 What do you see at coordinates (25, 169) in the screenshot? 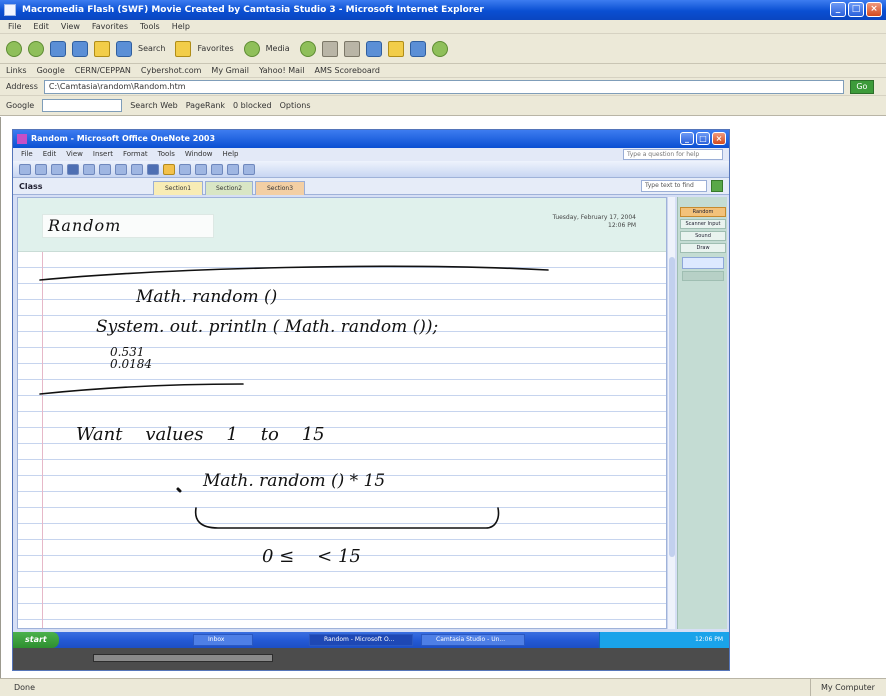
I see `new-page-icon` at bounding box center [25, 169].